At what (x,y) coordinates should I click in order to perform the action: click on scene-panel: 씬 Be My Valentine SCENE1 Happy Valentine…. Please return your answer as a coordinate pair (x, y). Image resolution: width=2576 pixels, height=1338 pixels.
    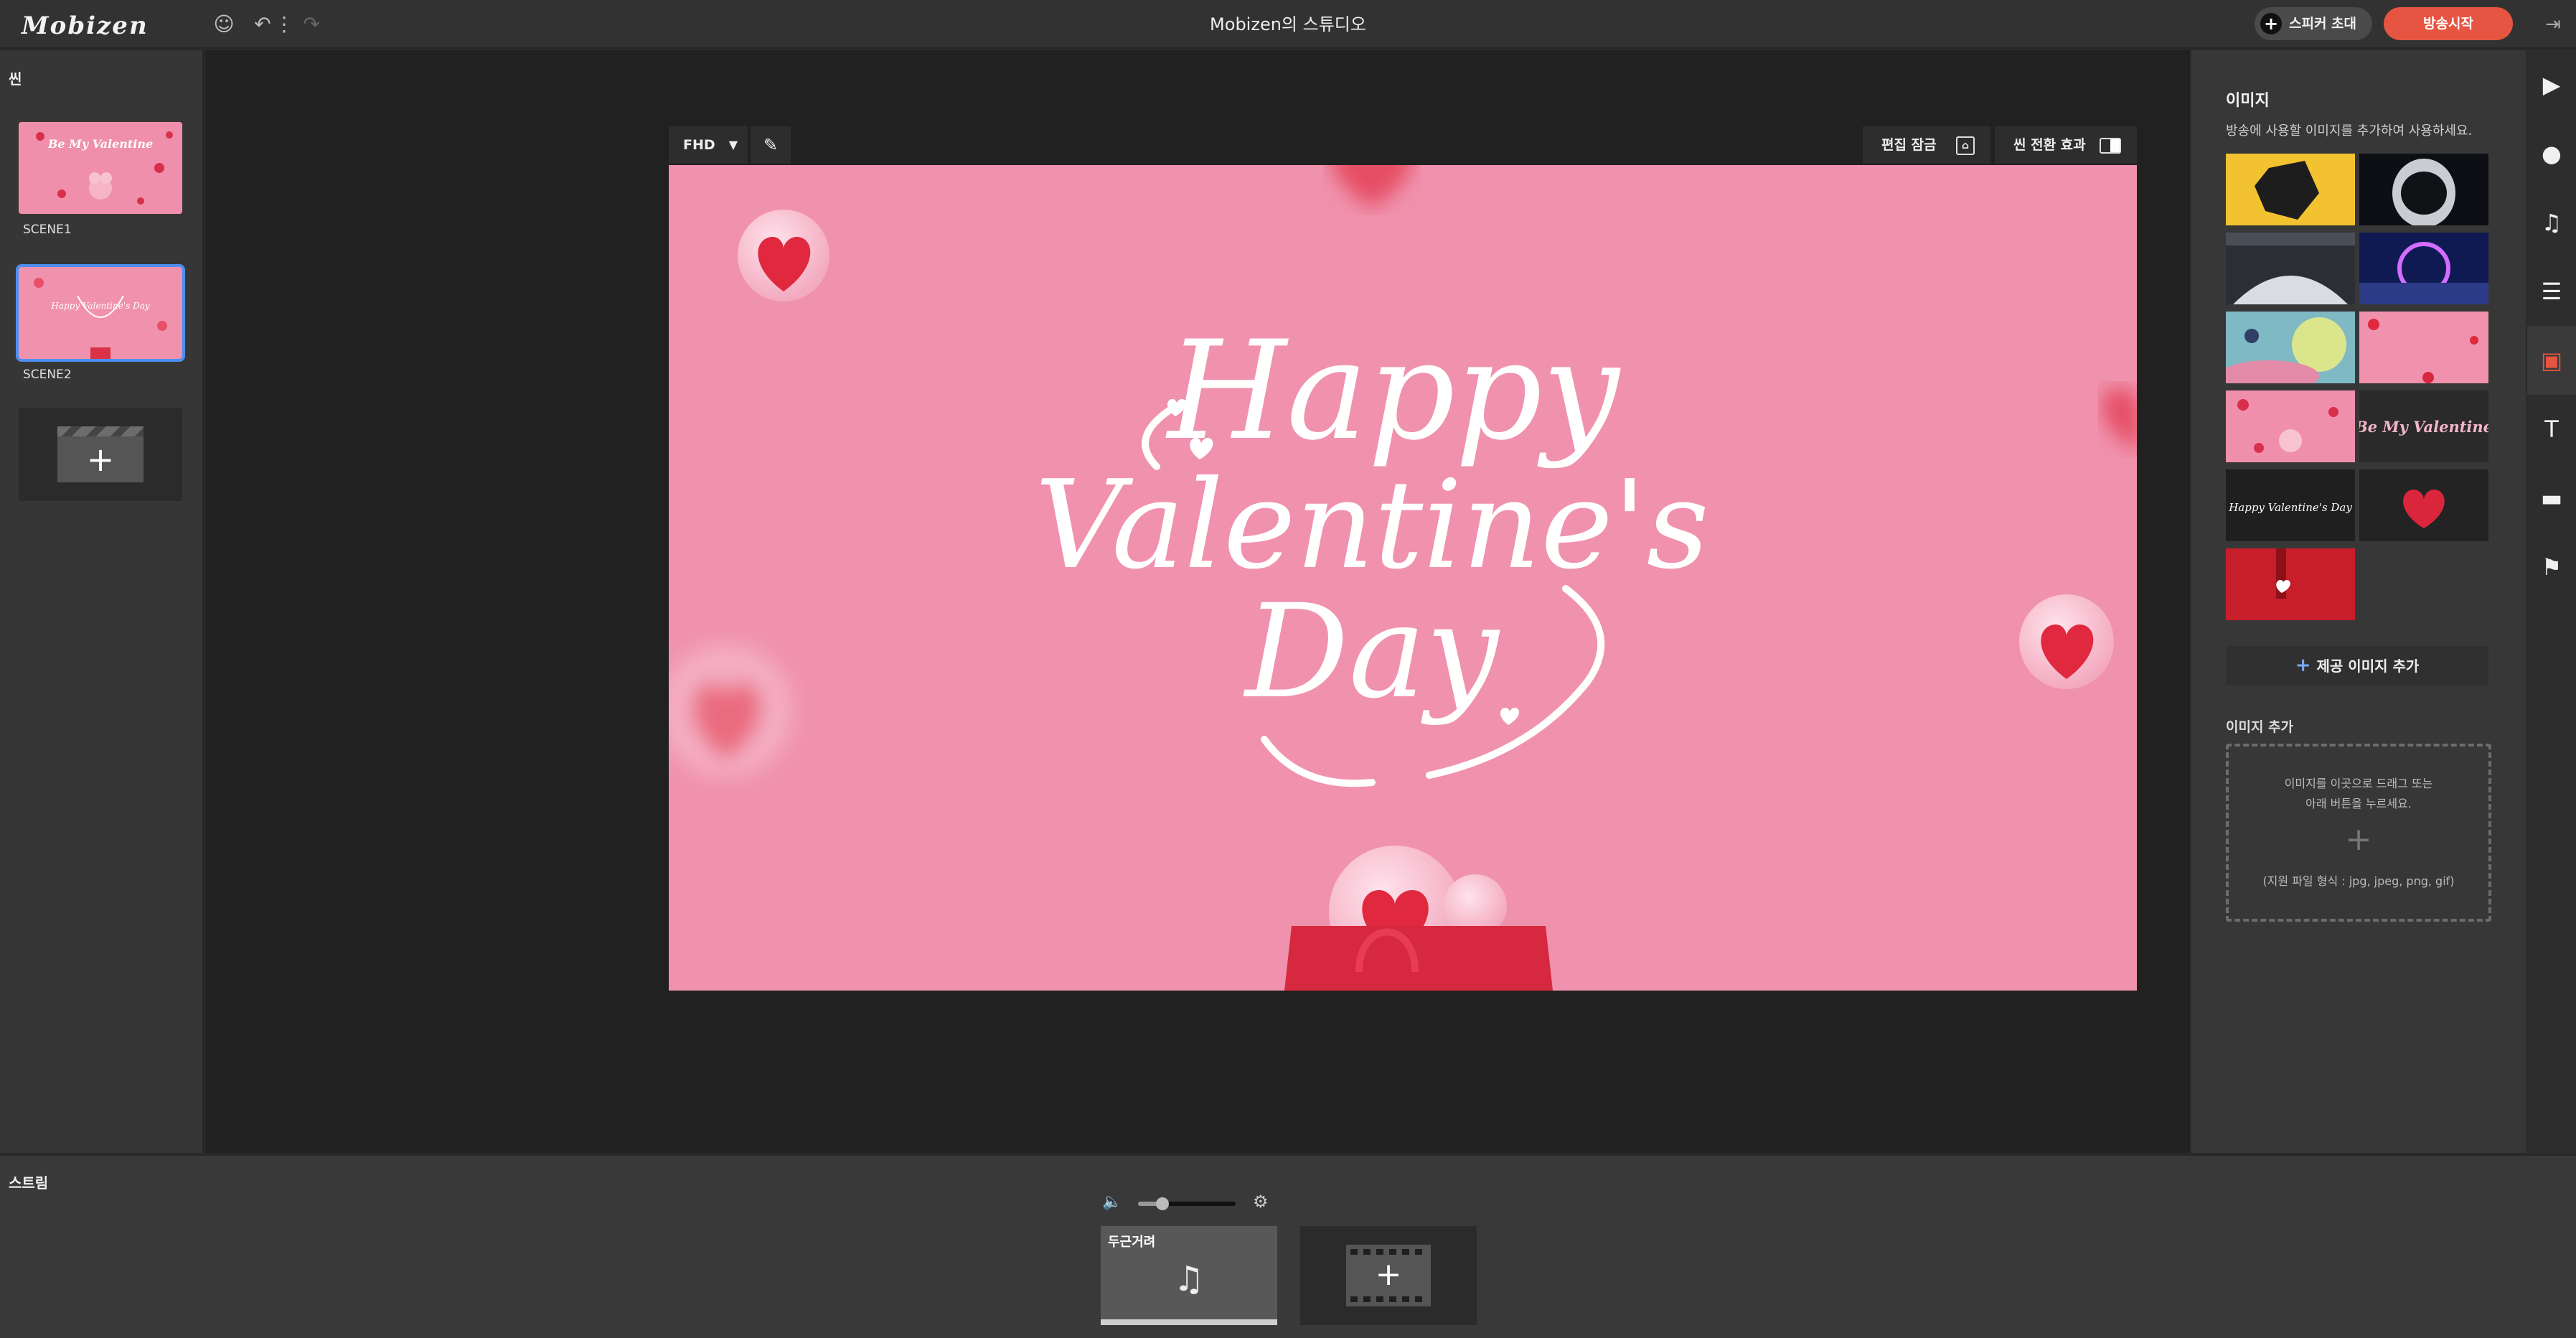
    Looking at the image, I should click on (102, 601).